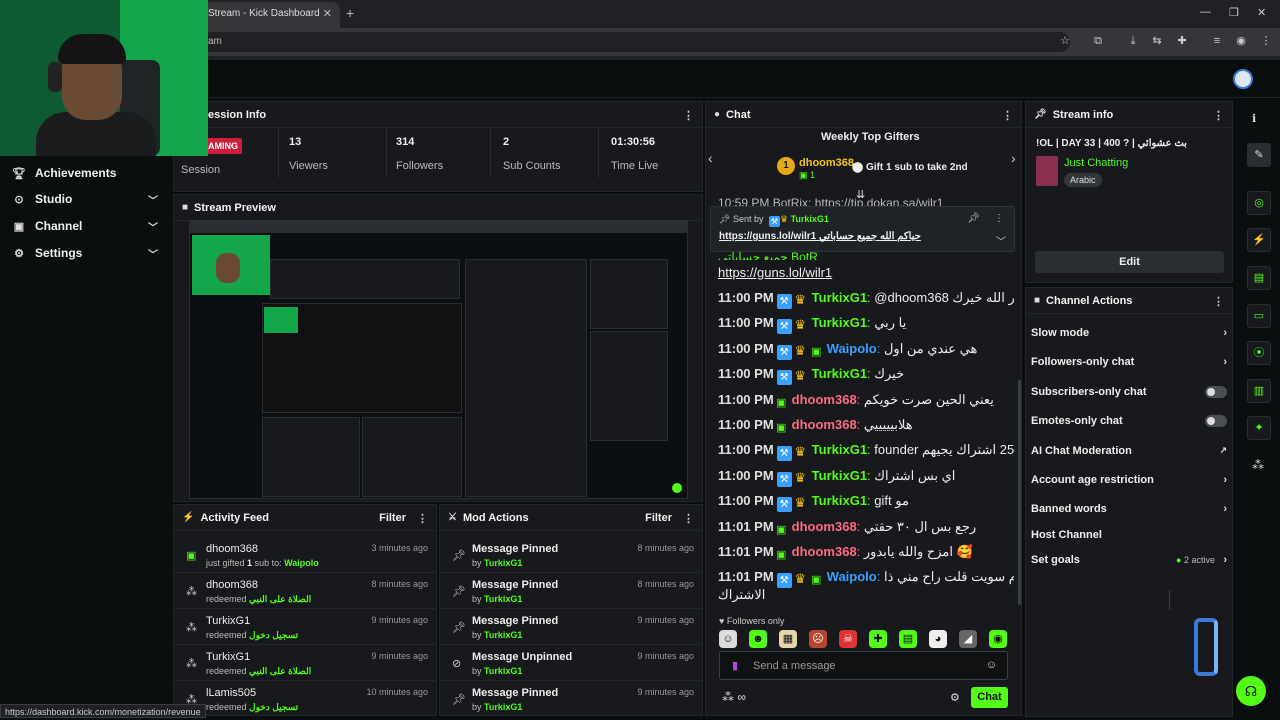  I want to click on sidebar-item-settings: ⚙ Settings ﹀, so click(87, 253).